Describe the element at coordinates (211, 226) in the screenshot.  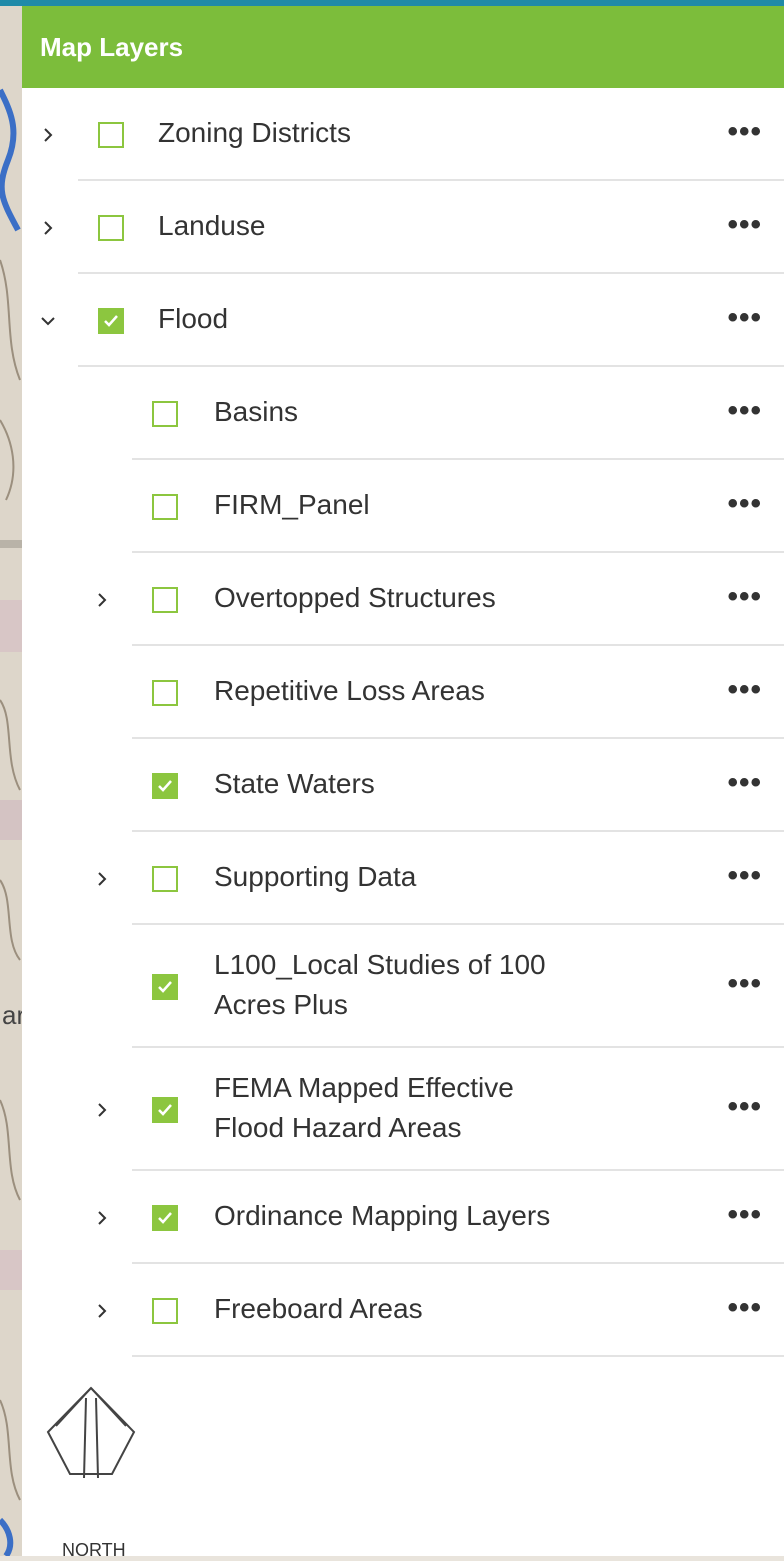
I see `layer-label: Landuse` at that location.